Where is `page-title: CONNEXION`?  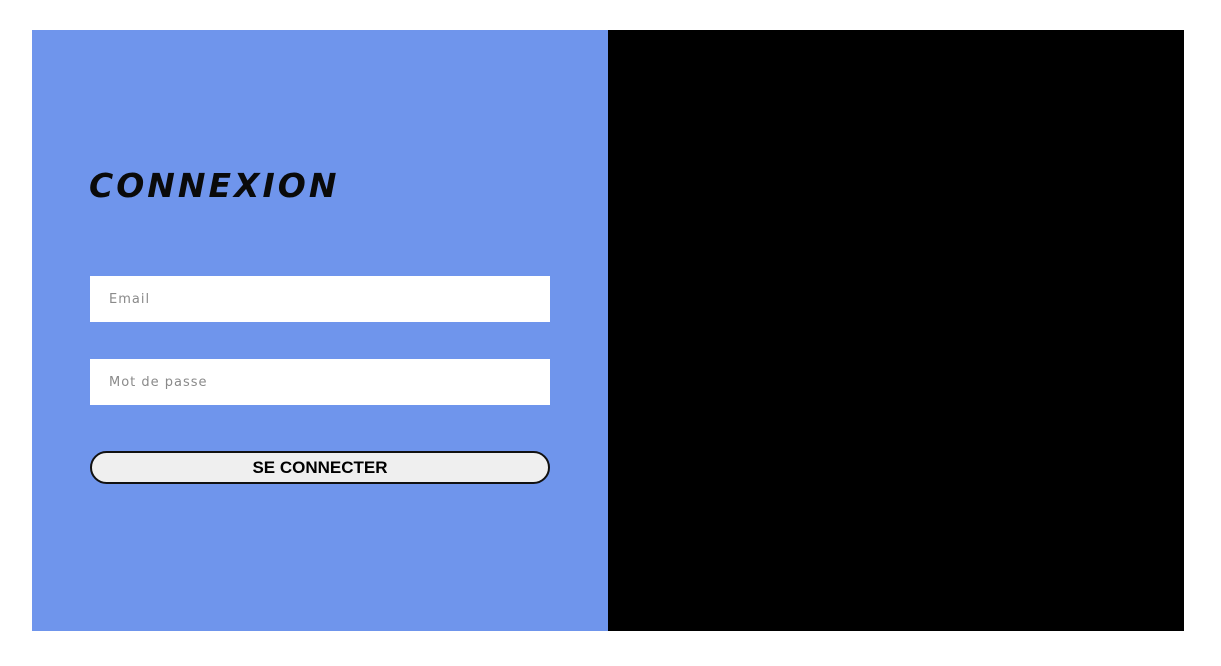 page-title: CONNEXION is located at coordinates (214, 185).